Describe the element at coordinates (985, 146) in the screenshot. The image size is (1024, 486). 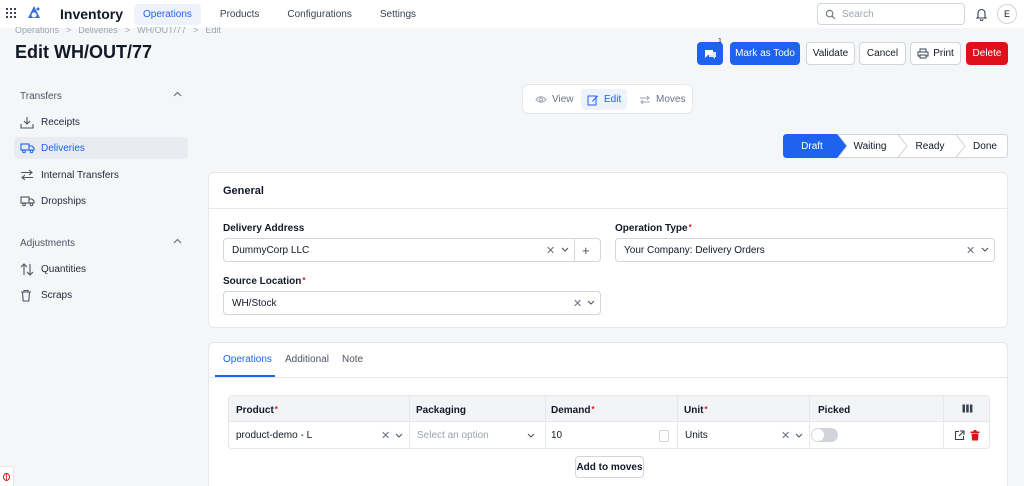
I see `status-step-done: Done` at that location.